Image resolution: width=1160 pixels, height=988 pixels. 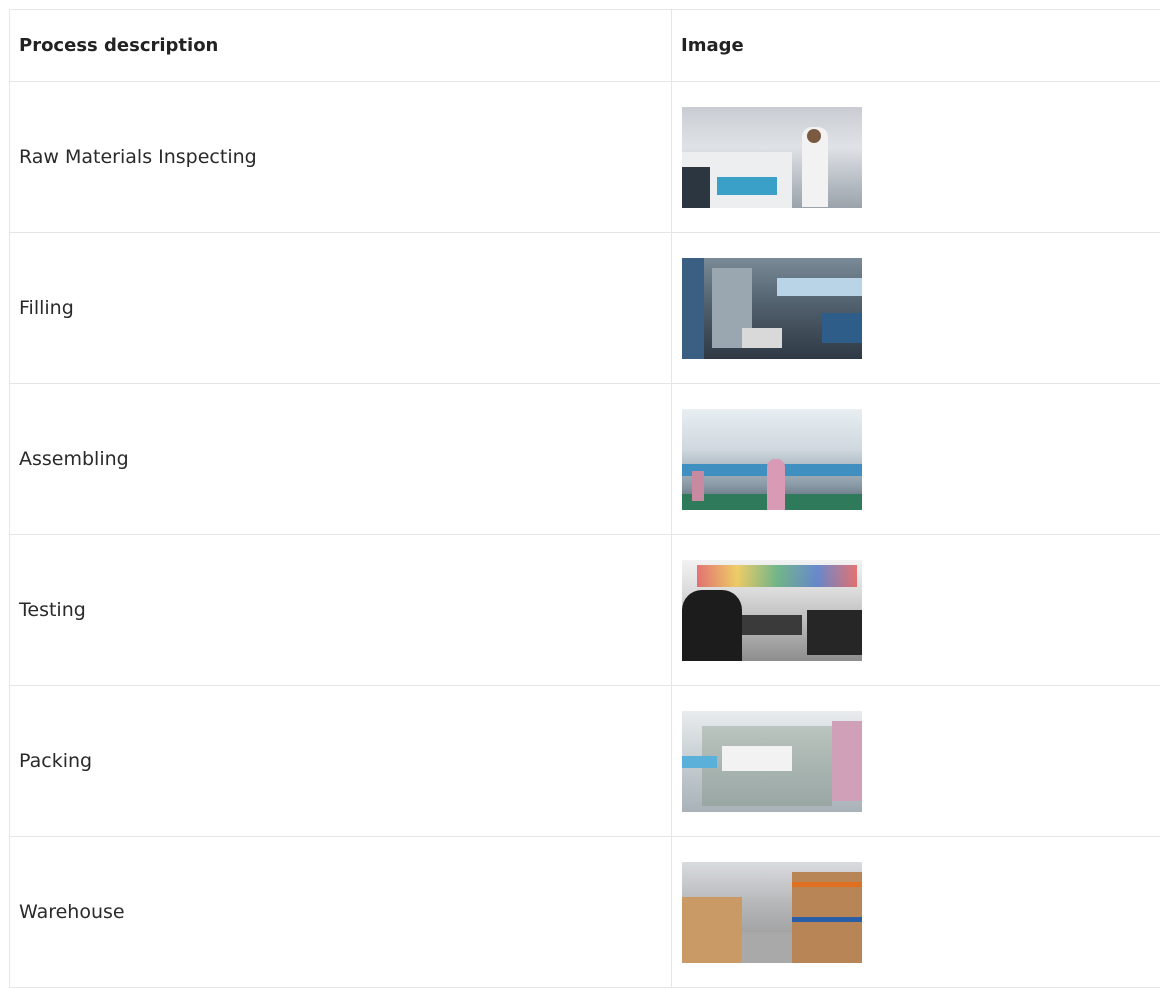 I want to click on process-description-cell: Packing, so click(x=341, y=761).